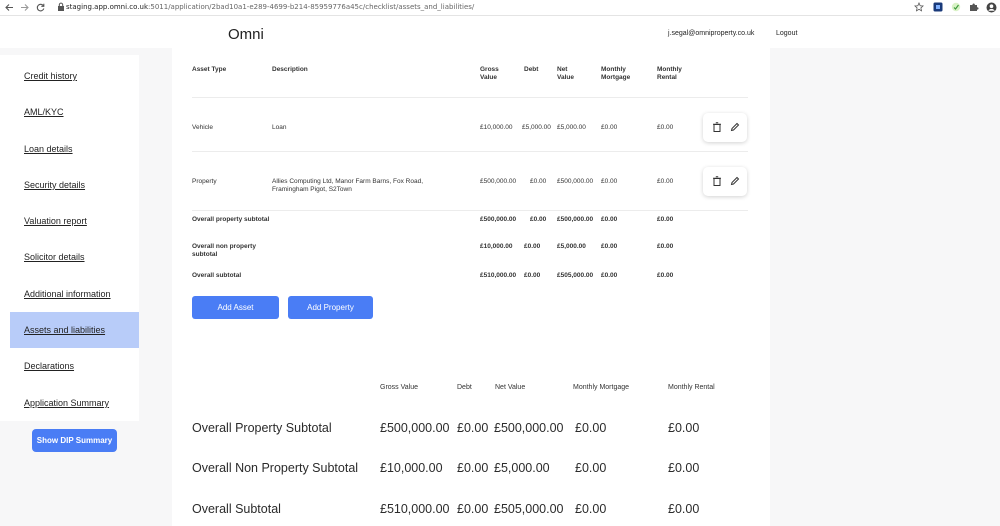 The width and height of the screenshot is (1000, 526). What do you see at coordinates (246, 34) in the screenshot?
I see `brand-logo: Omni` at bounding box center [246, 34].